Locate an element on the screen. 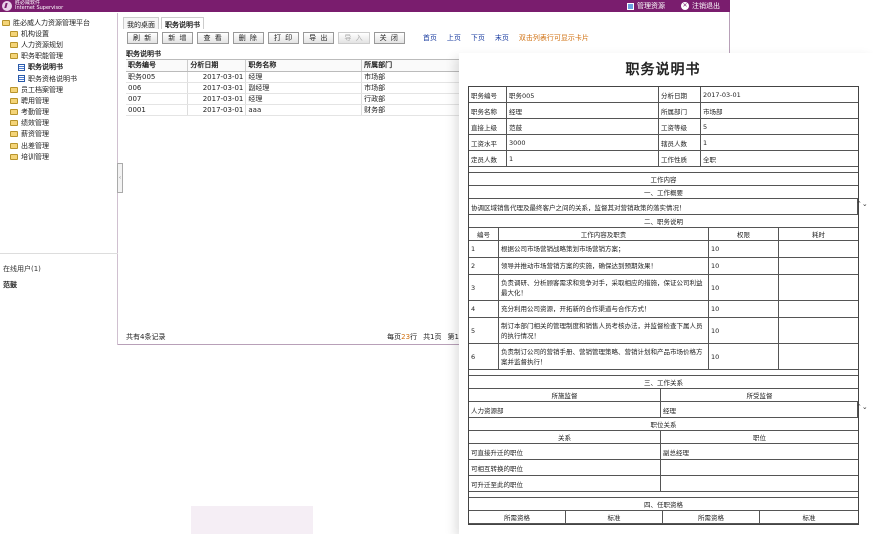 The width and height of the screenshot is (873, 534). table-row: 006 2017-03-01 副经理 市场部 is located at coordinates (296, 88).